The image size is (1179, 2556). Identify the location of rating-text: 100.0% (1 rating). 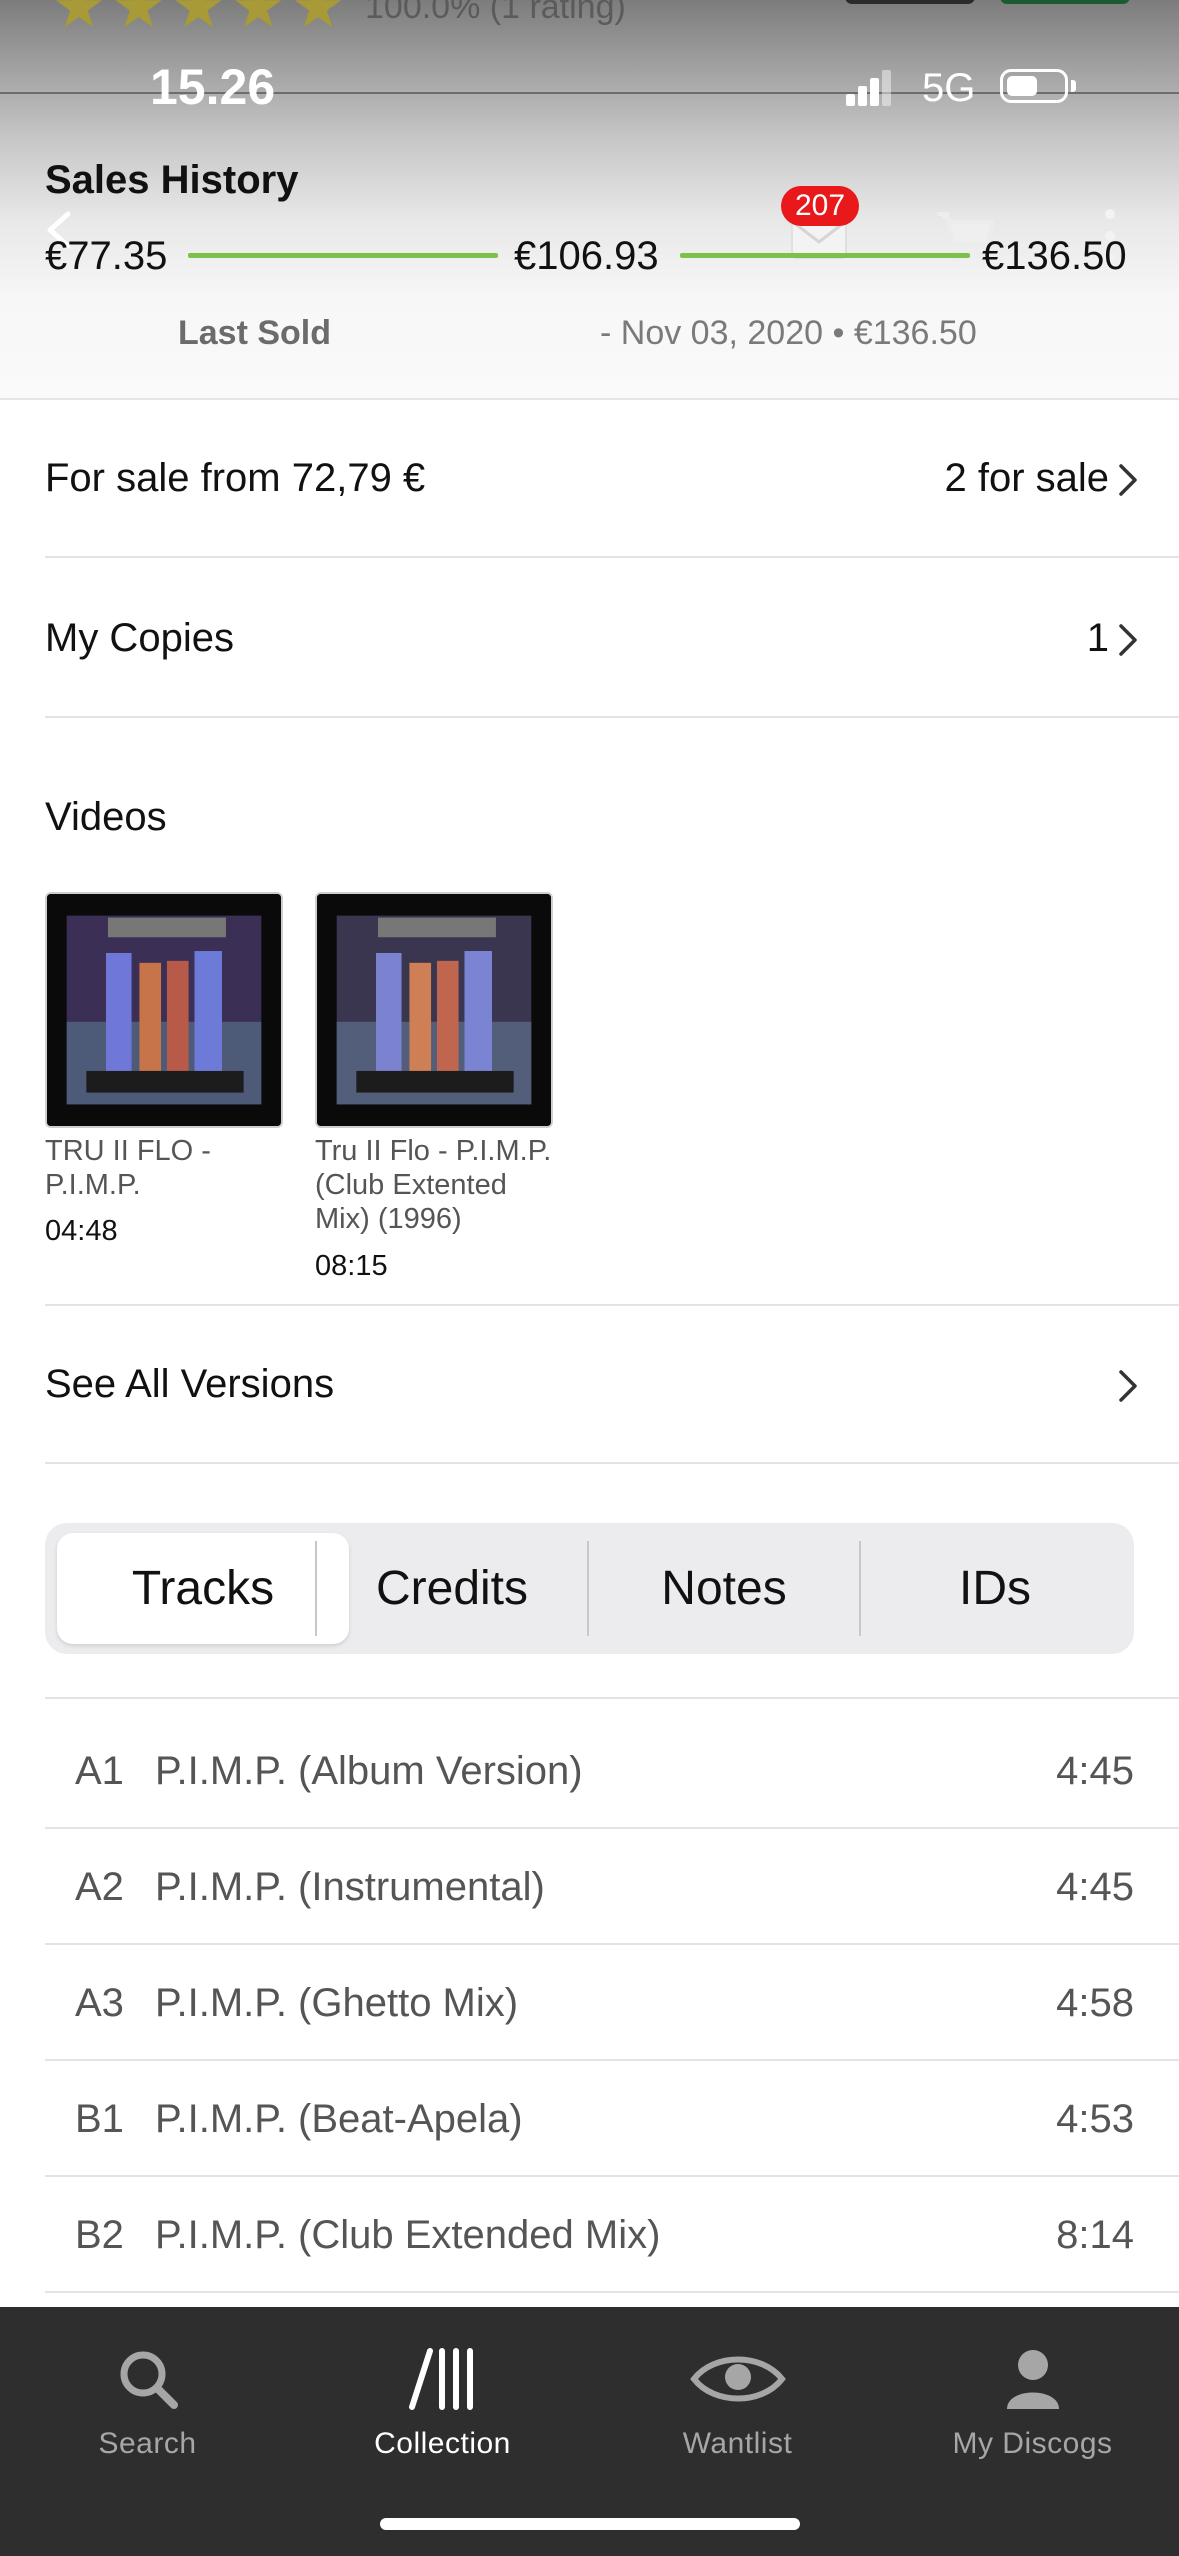
(495, 13).